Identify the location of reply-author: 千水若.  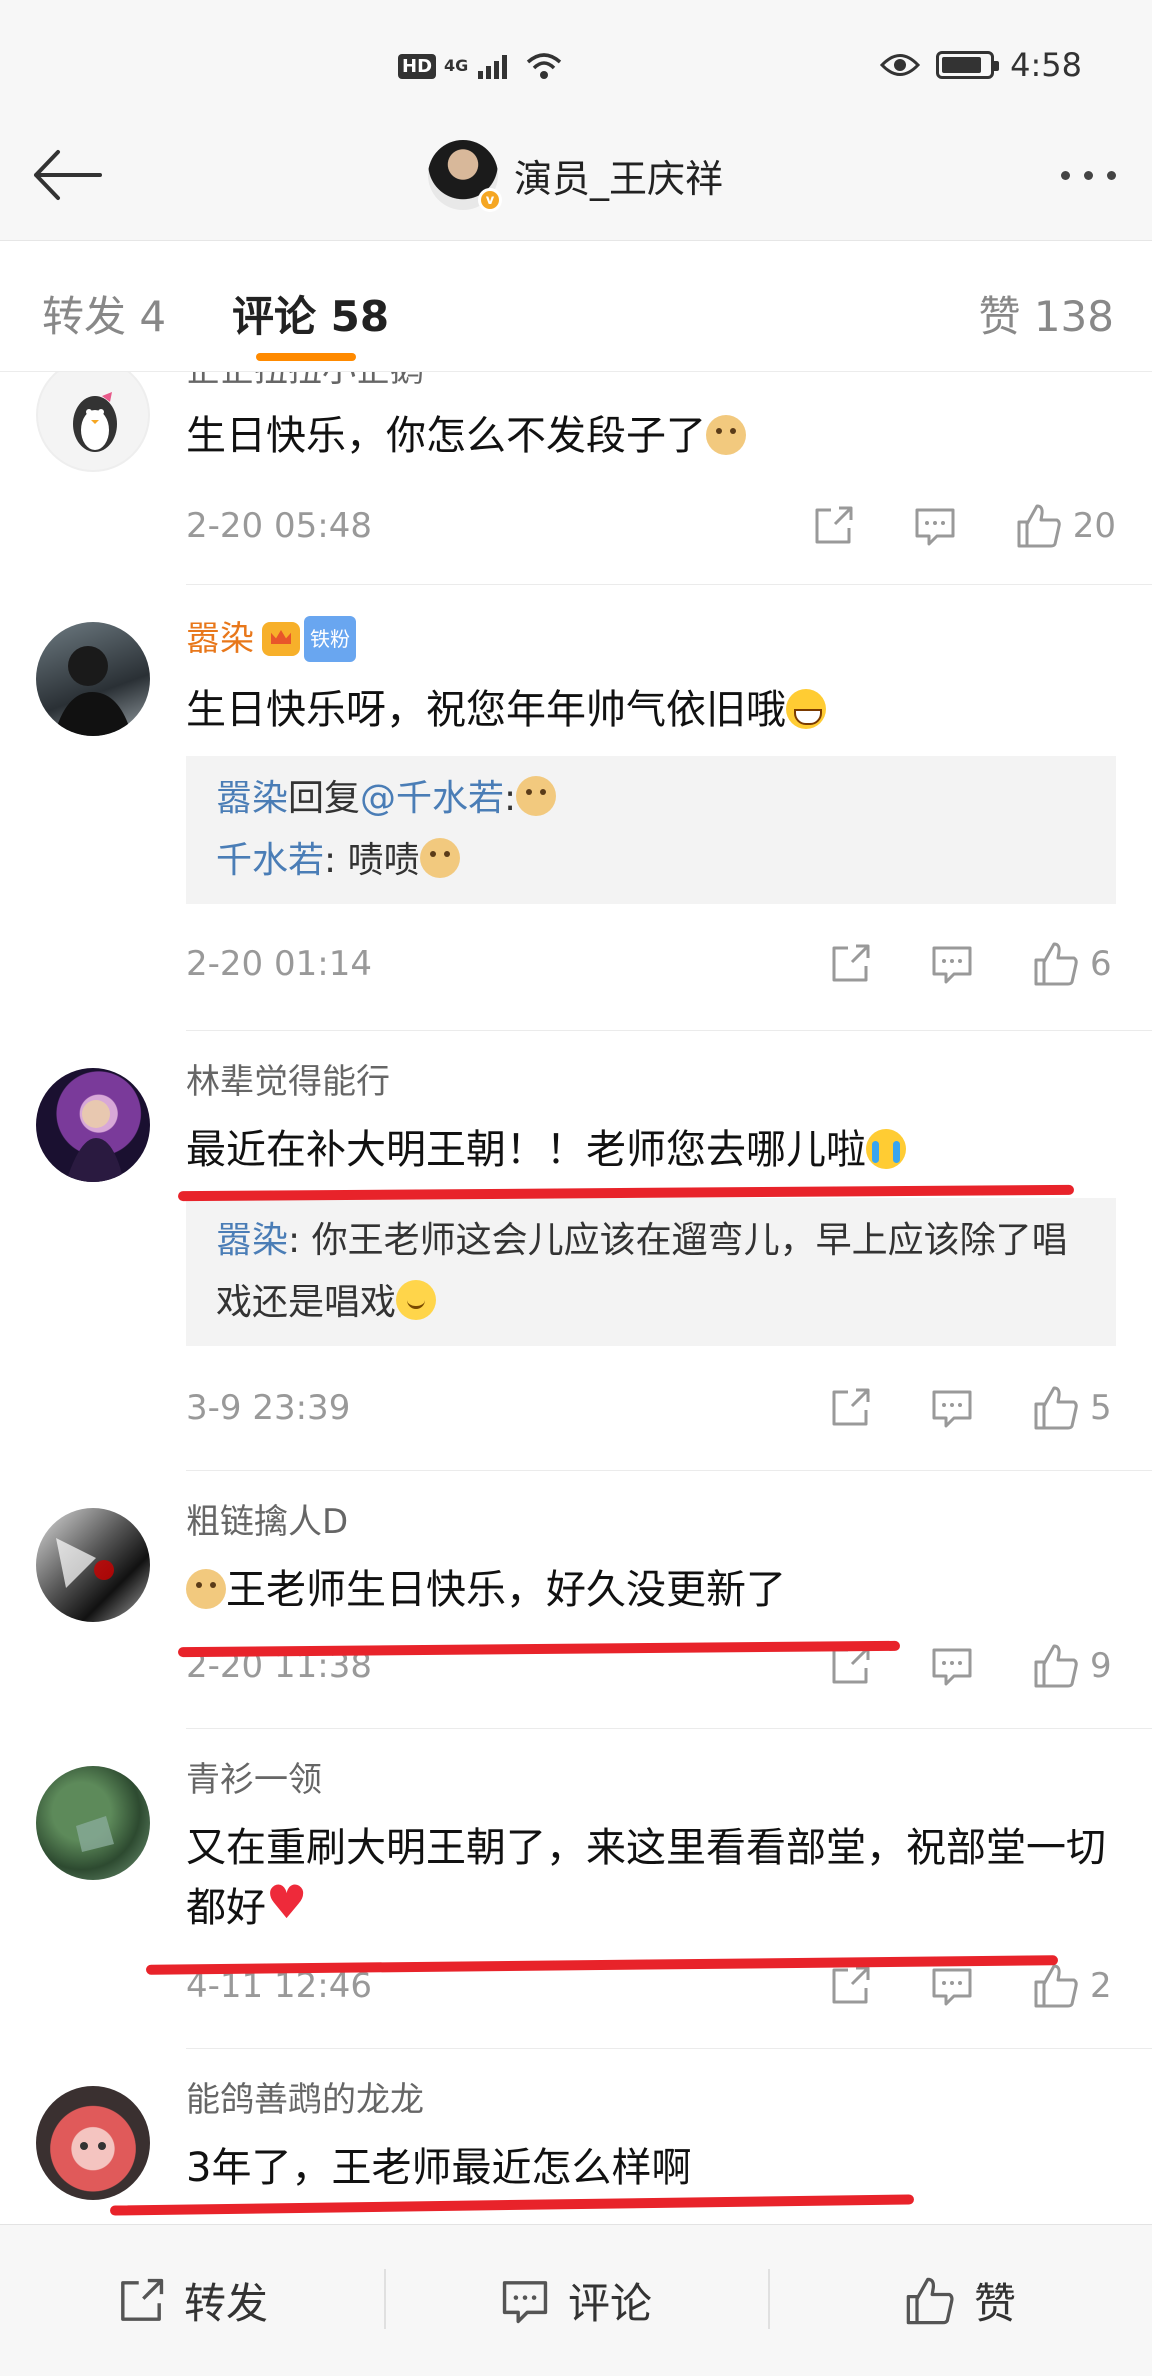
(270, 860).